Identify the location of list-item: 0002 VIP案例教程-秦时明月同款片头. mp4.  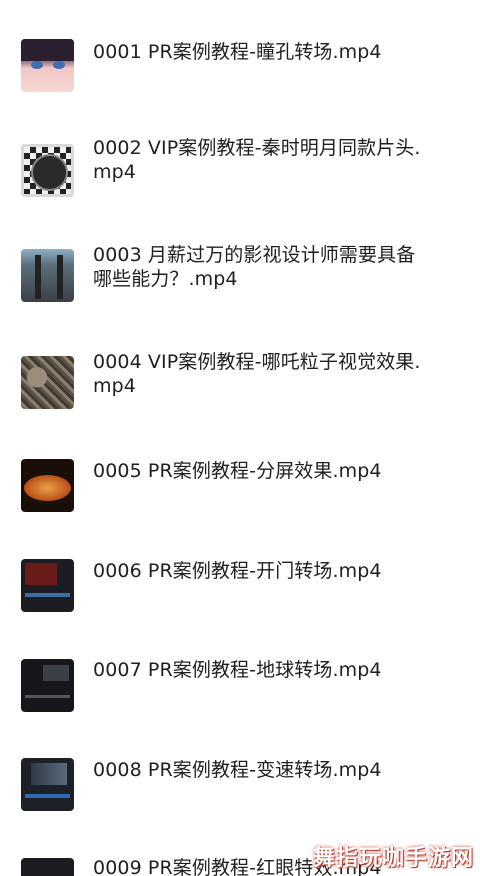
(240, 168).